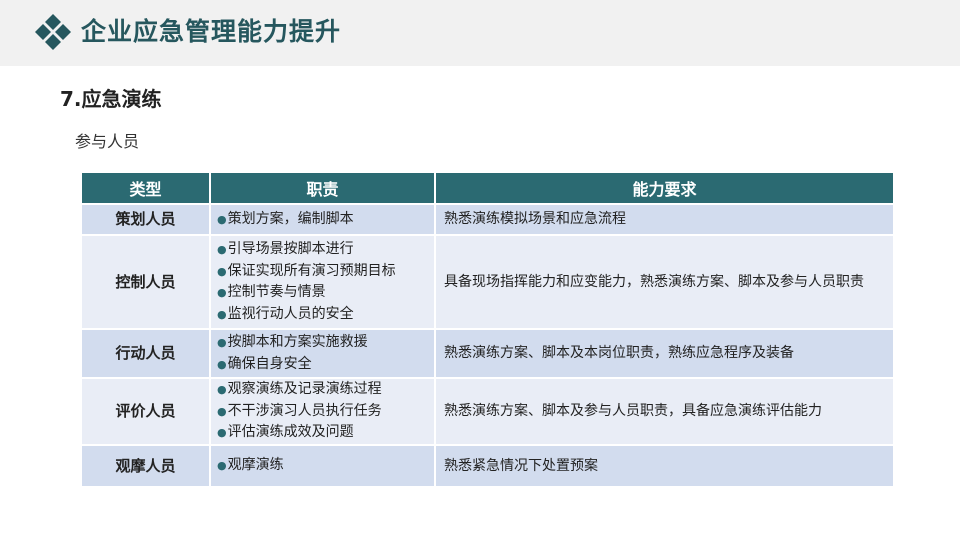  I want to click on section-title: 7.应急演练, so click(111, 99).